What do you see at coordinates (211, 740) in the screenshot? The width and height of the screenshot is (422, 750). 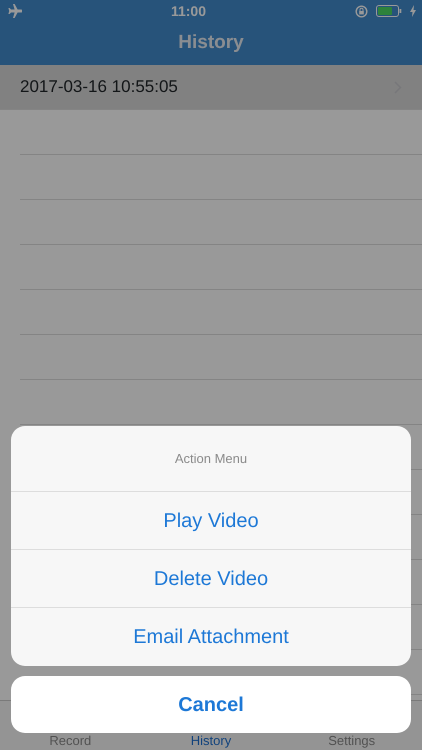 I see `tab-item: History` at bounding box center [211, 740].